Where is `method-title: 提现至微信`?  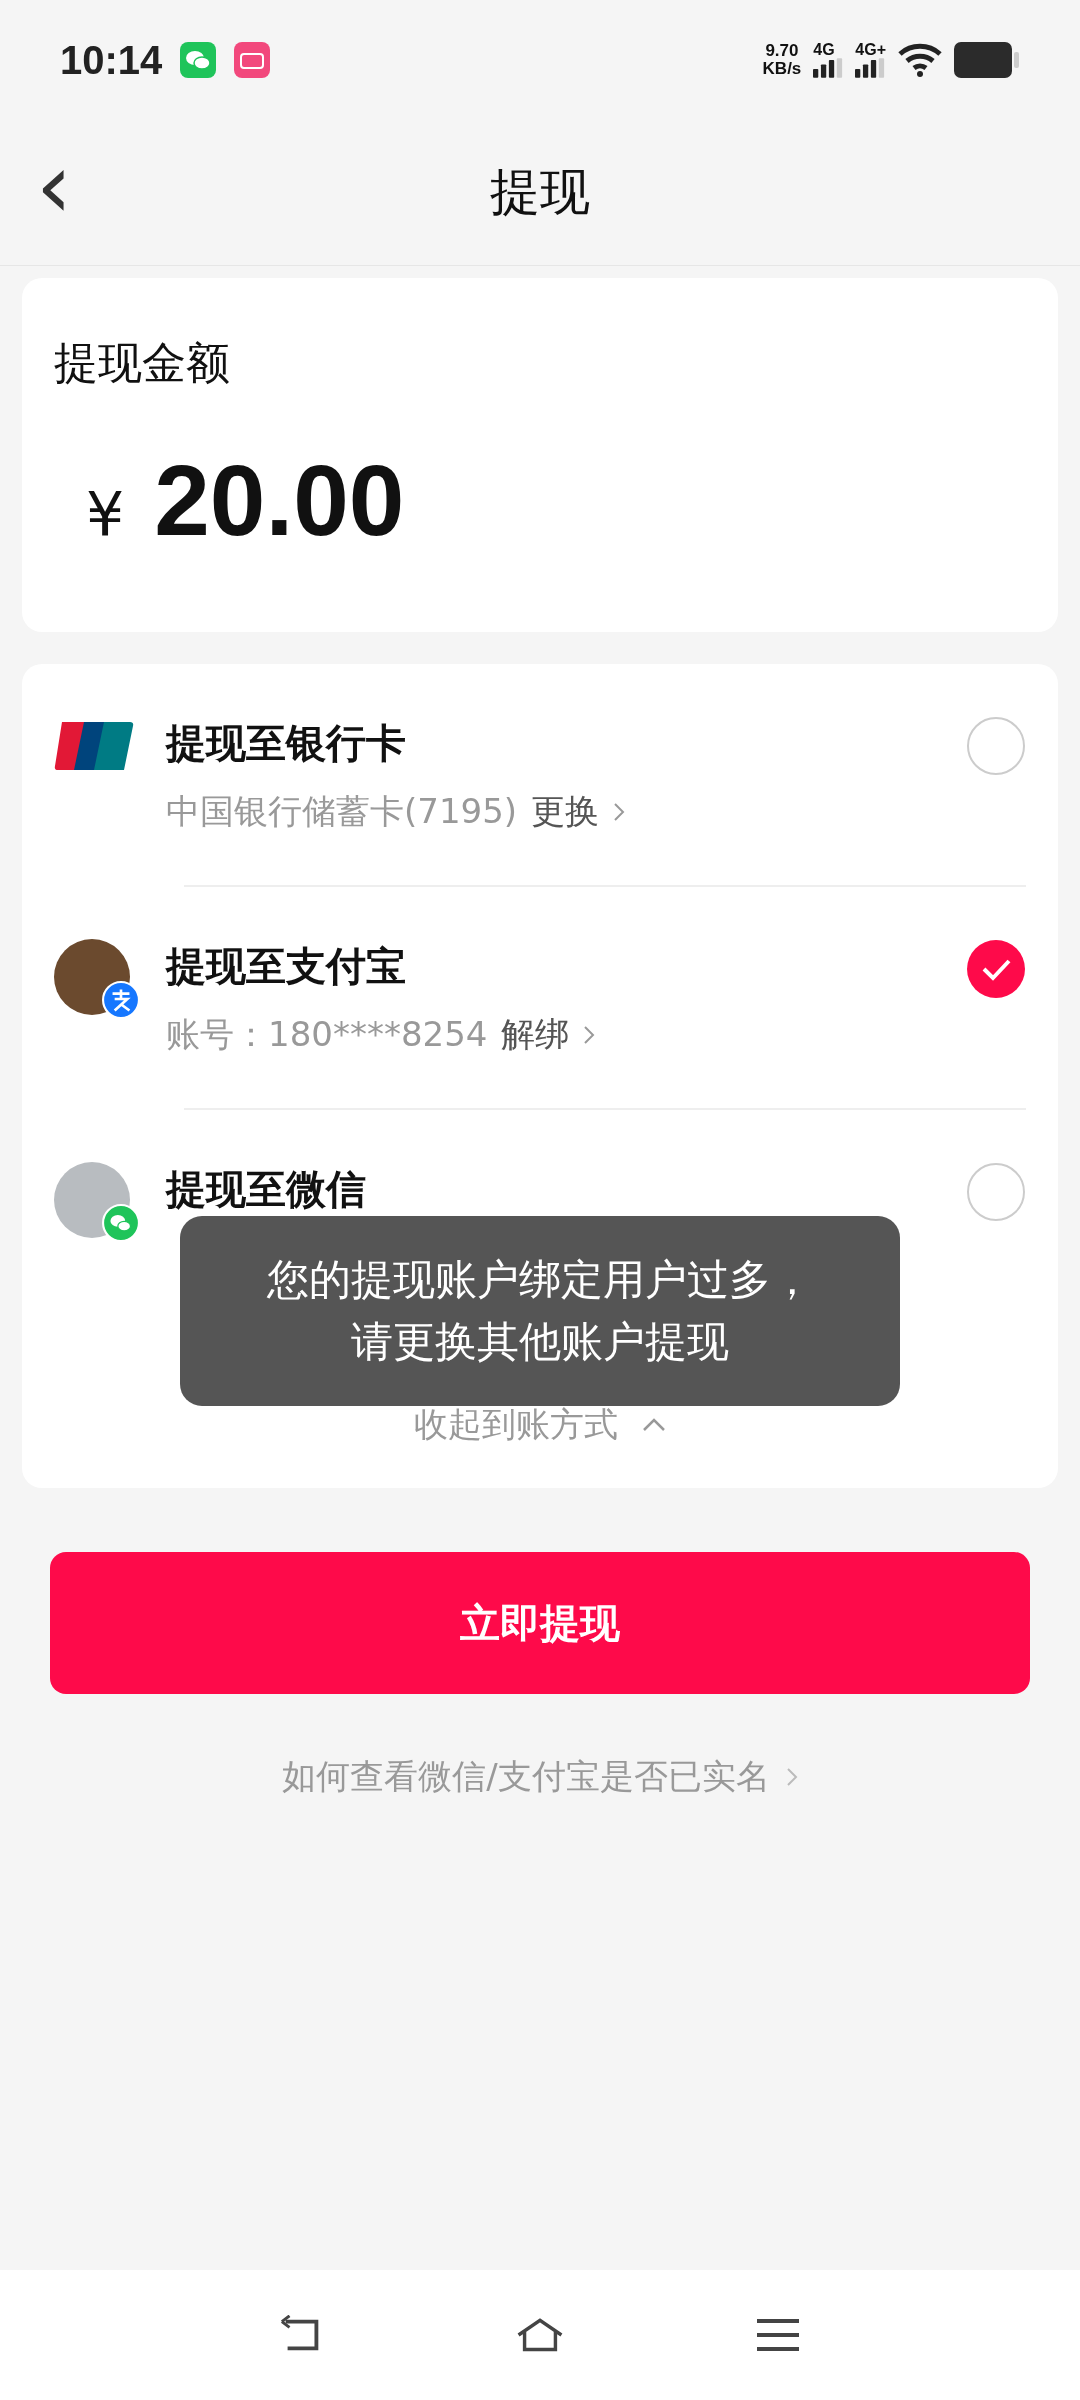 method-title: 提现至微信 is located at coordinates (266, 1189).